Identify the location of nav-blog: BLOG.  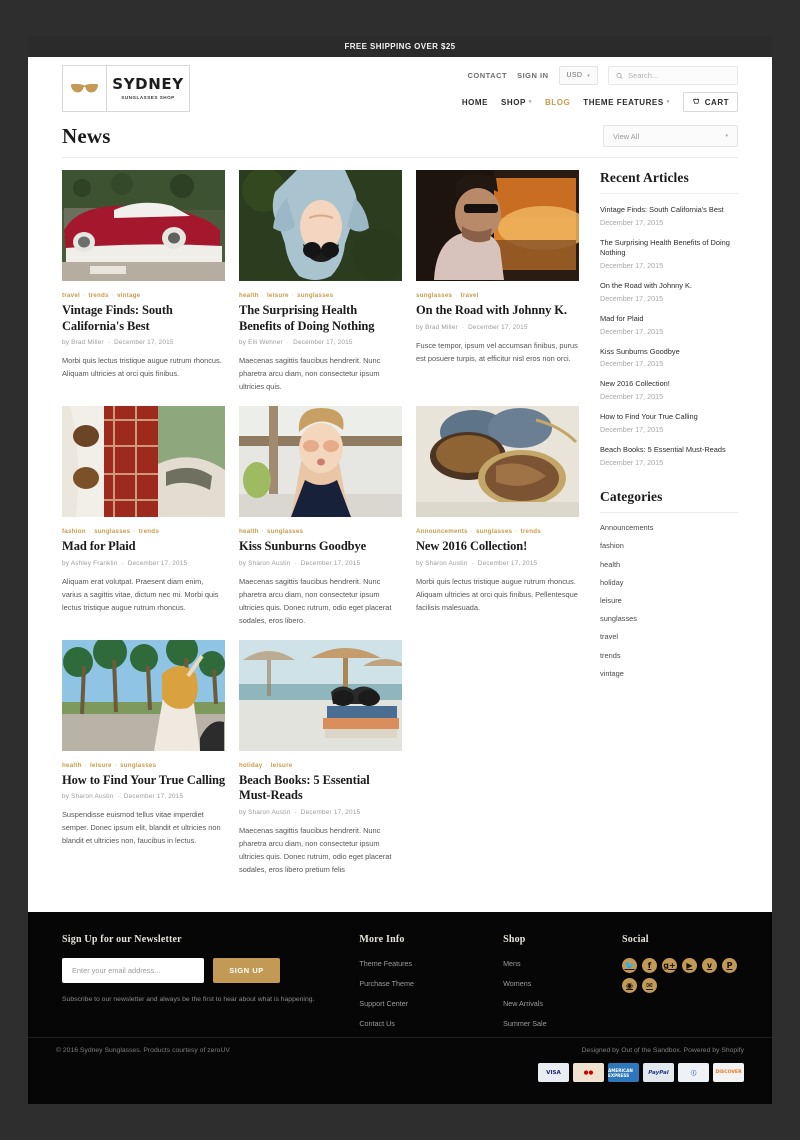
(557, 102).